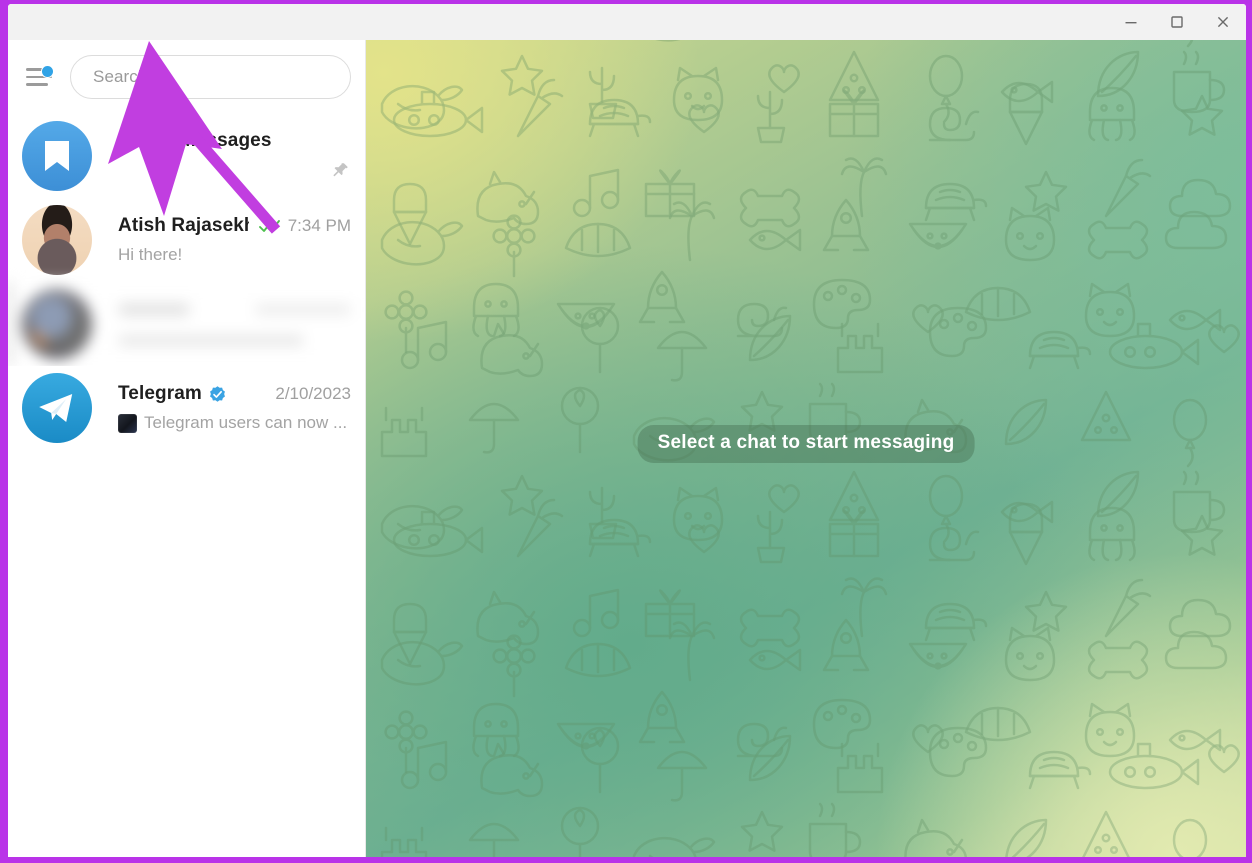 The width and height of the screenshot is (1252, 863). What do you see at coordinates (303, 309) in the screenshot?
I see `chat-timestamp` at bounding box center [303, 309].